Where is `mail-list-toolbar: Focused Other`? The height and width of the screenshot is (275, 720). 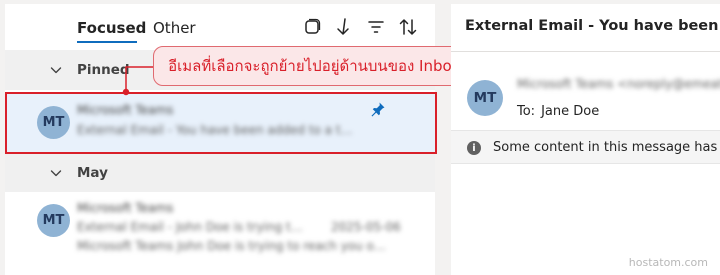 mail-list-toolbar: Focused Other is located at coordinates (220, 27).